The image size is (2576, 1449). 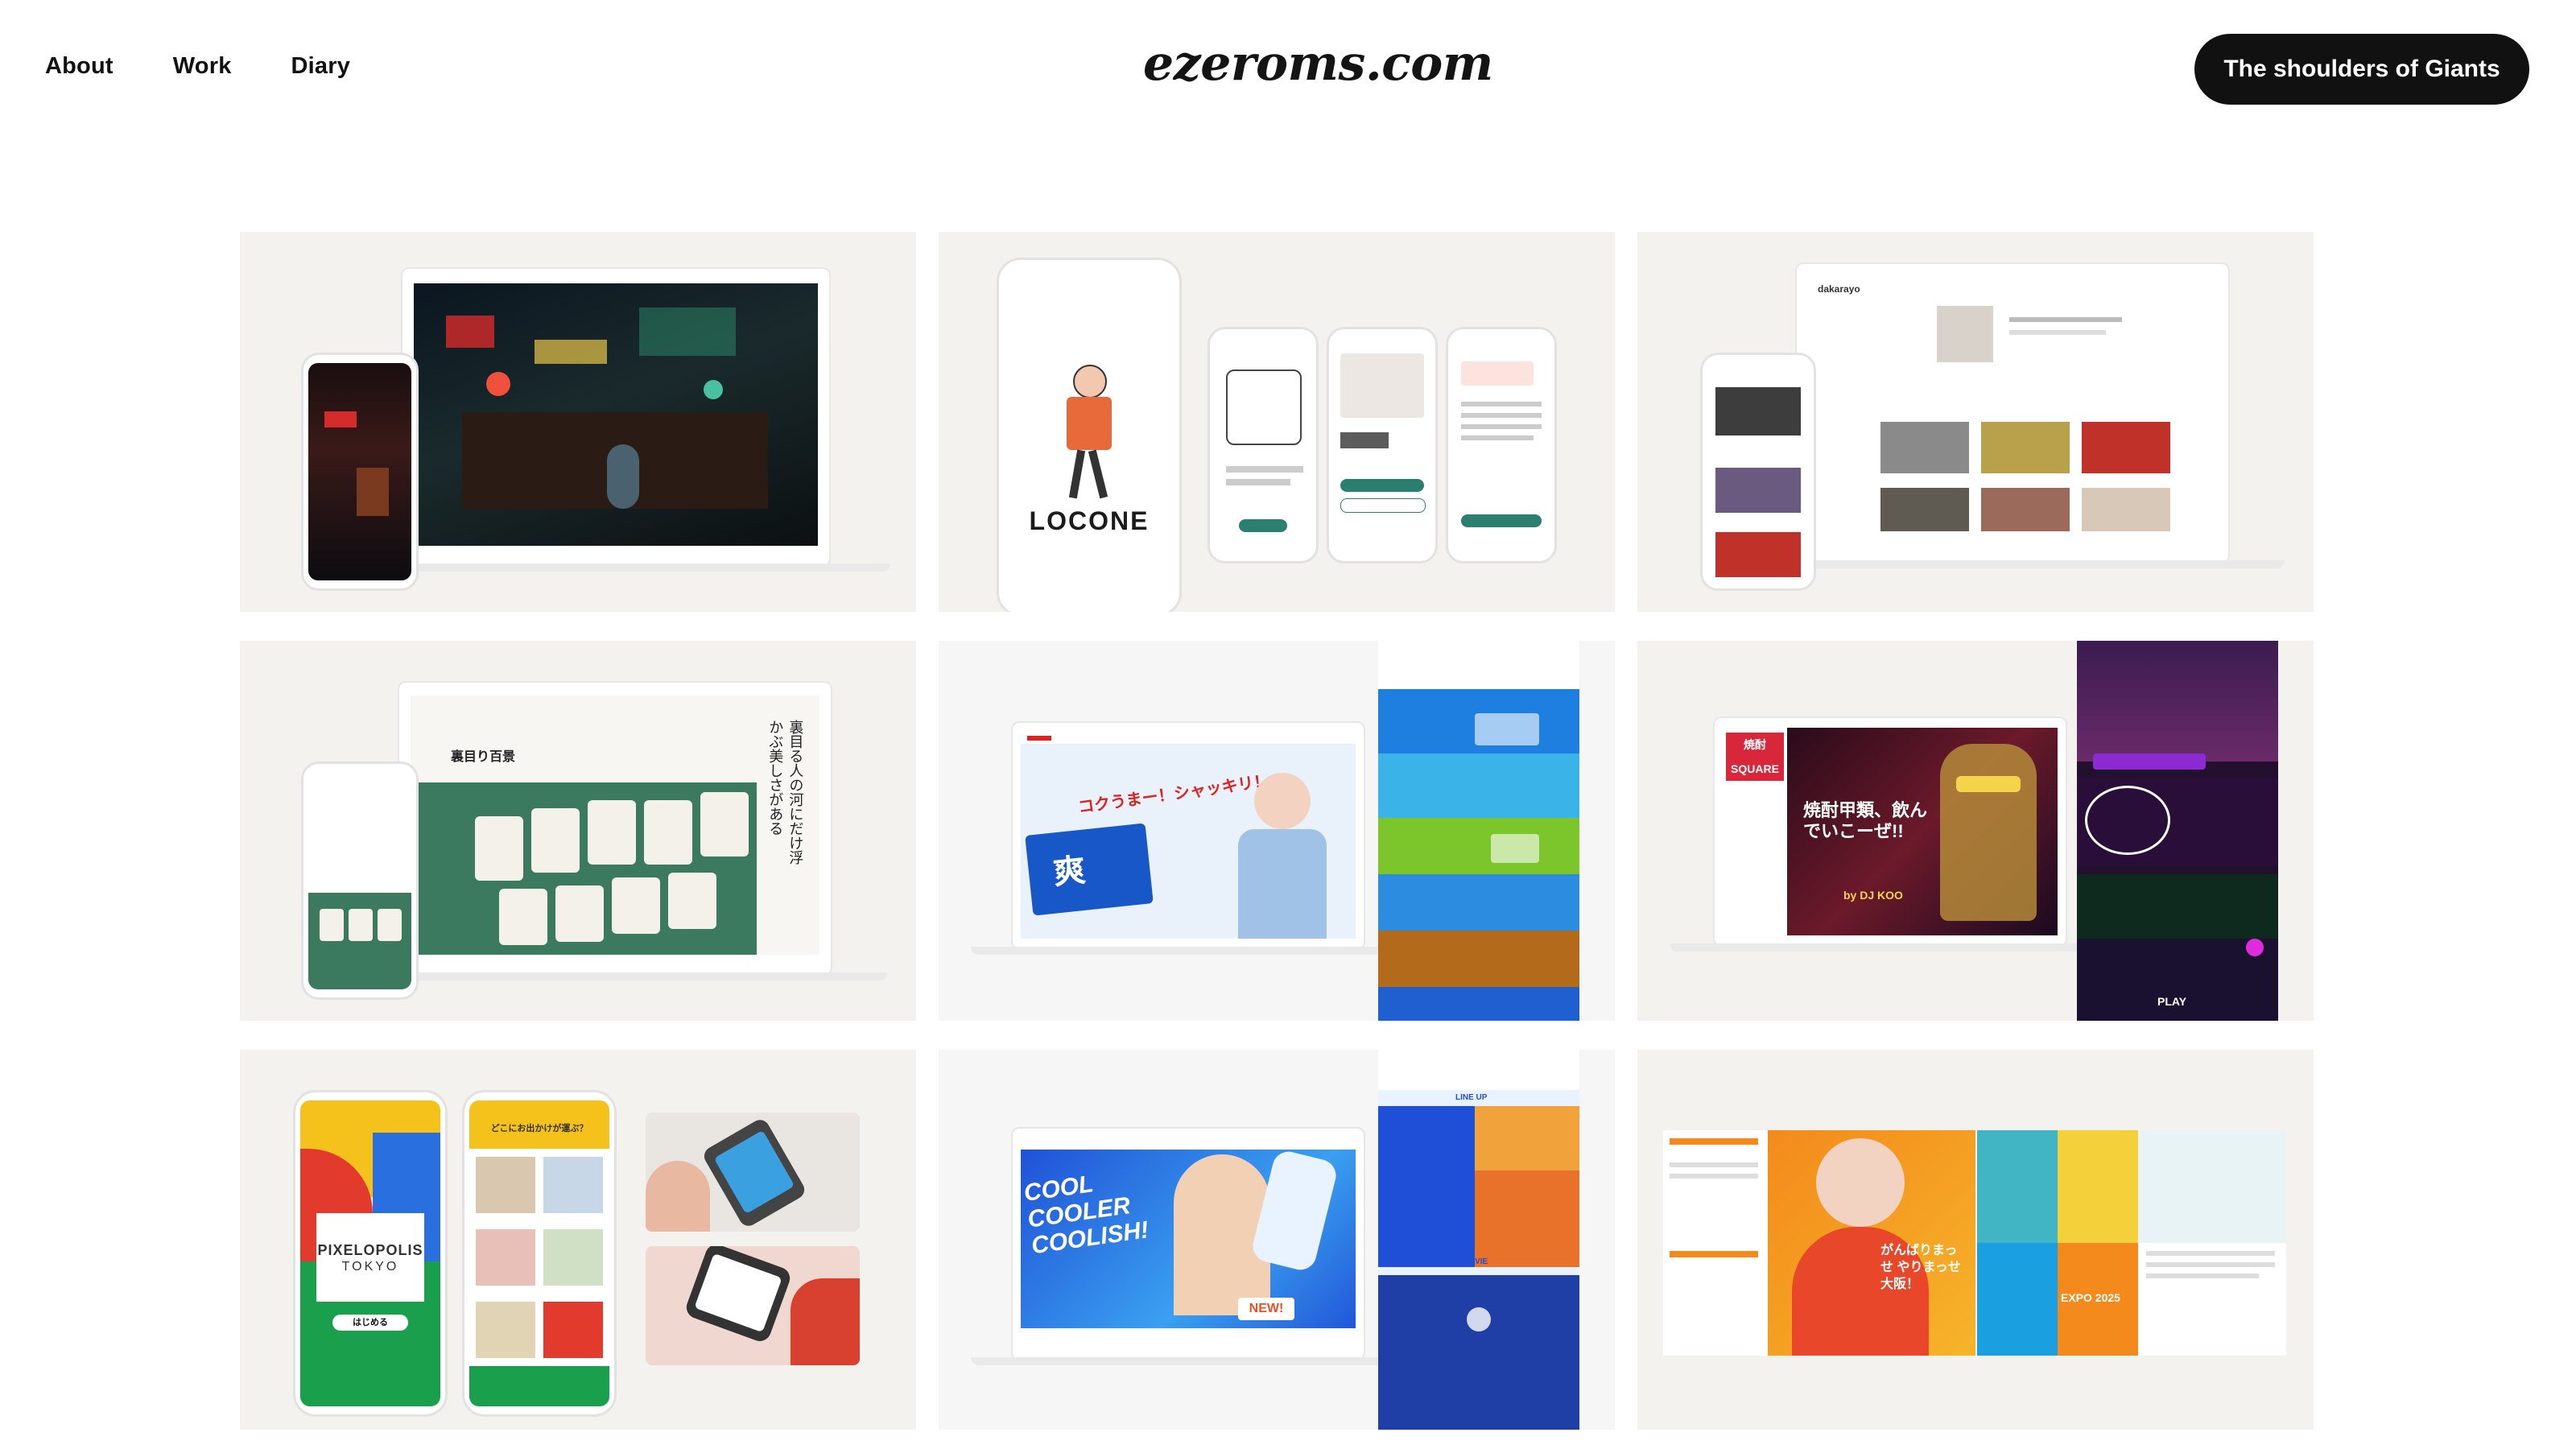 What do you see at coordinates (2172, 1001) in the screenshot?
I see `shochu-play-label: PLAY` at bounding box center [2172, 1001].